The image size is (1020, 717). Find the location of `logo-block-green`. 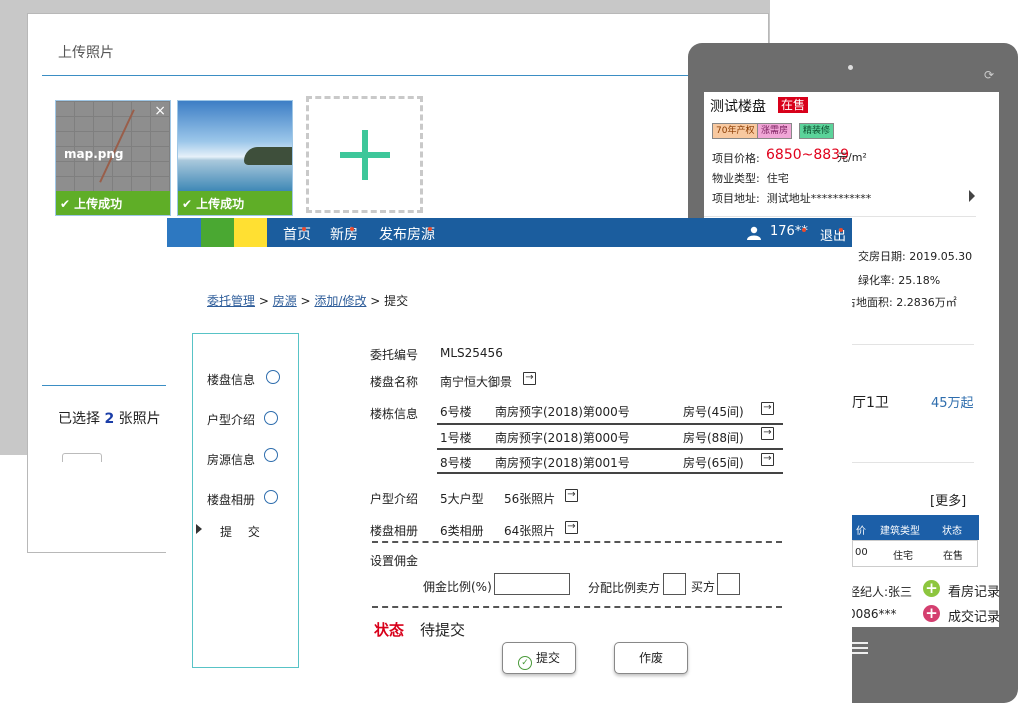

logo-block-green is located at coordinates (217, 232).